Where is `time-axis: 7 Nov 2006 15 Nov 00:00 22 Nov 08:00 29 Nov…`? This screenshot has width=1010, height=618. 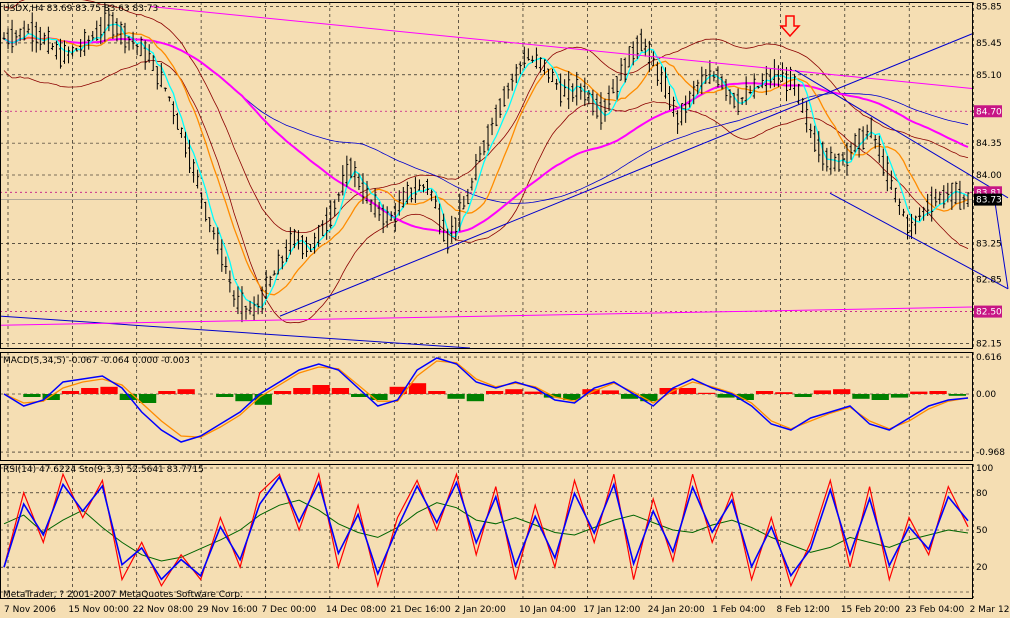
time-axis: 7 Nov 2006 15 Nov 00:00 22 Nov 08:00 29 Nov… is located at coordinates (507, 610).